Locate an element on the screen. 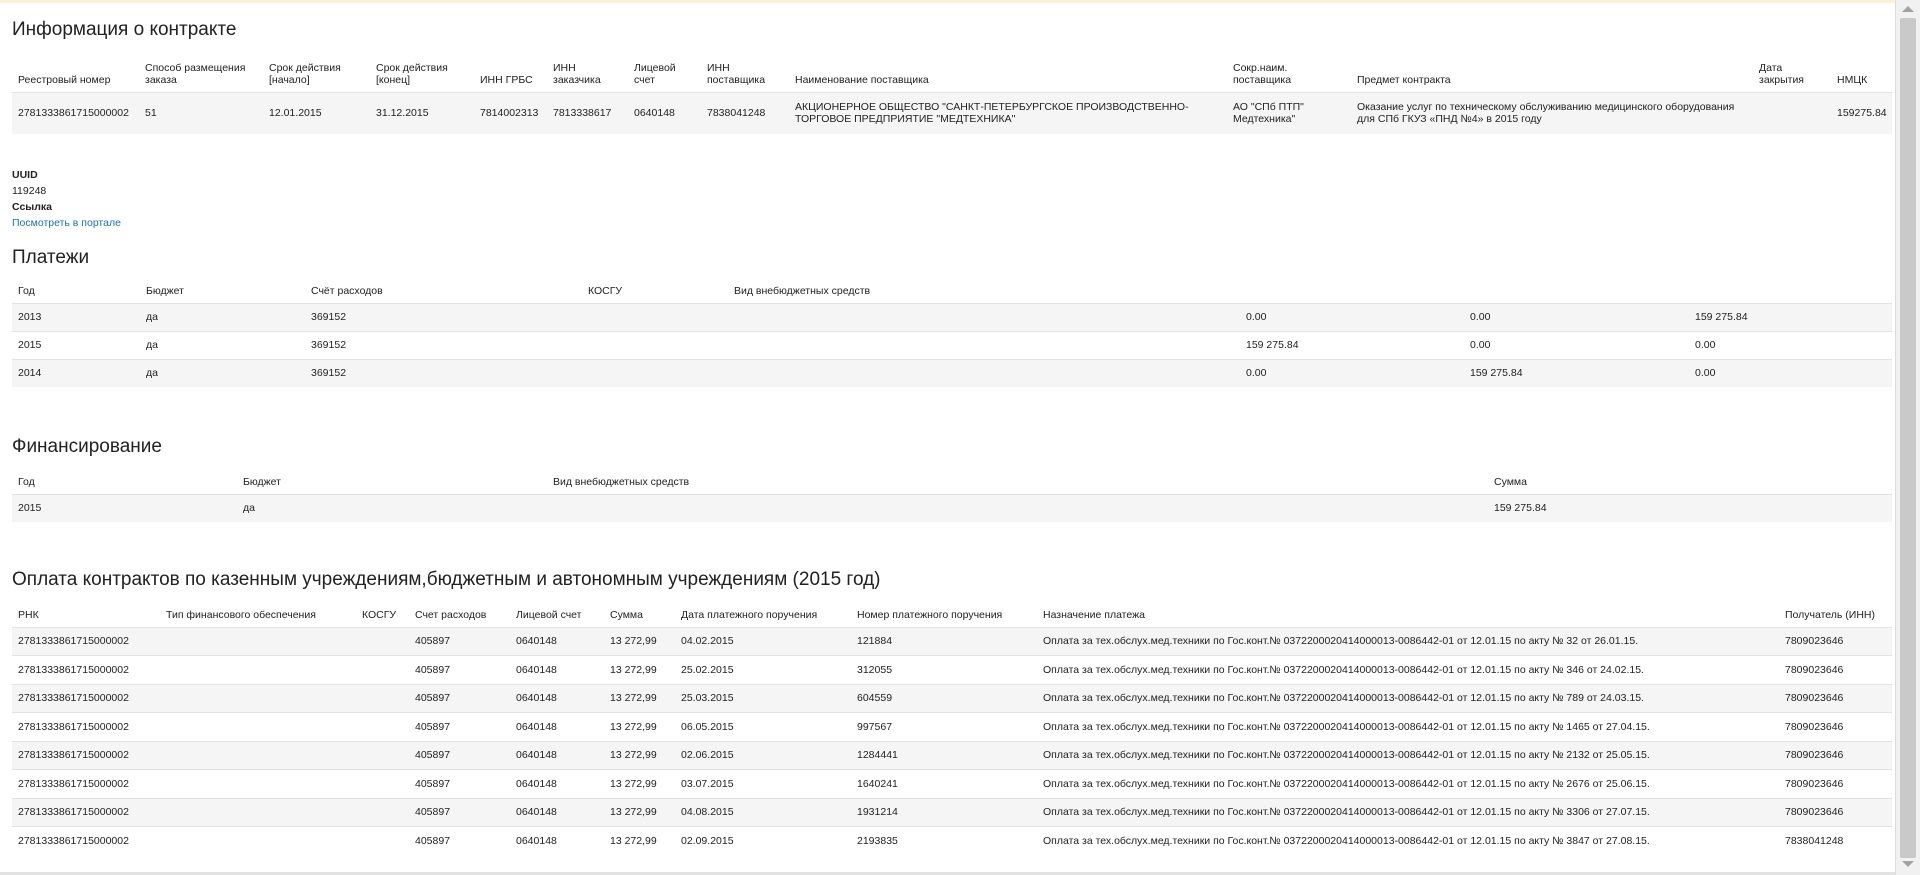  top-notice-strip is located at coordinates (947, 1).